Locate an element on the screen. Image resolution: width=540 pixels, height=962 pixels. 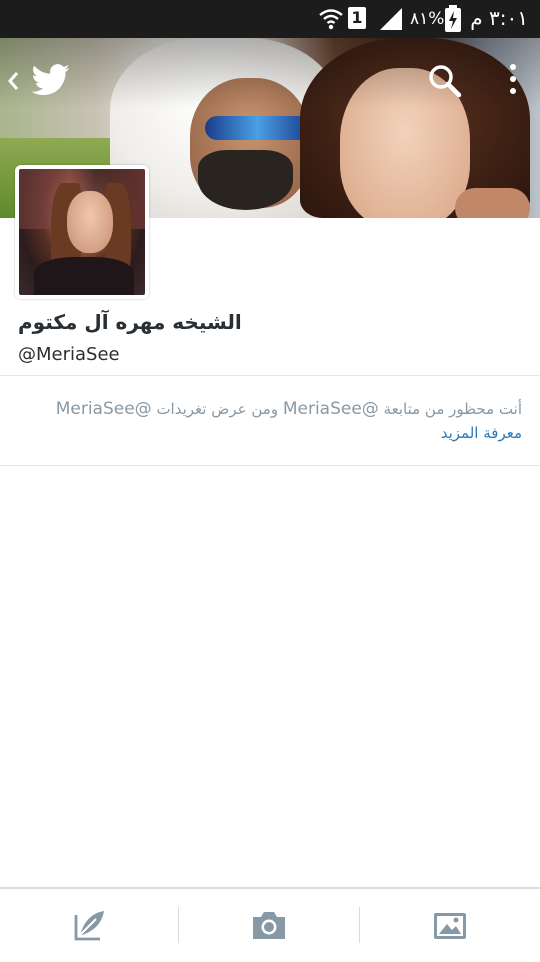
learn-more-link: معرفة المزيد is located at coordinates (481, 433).